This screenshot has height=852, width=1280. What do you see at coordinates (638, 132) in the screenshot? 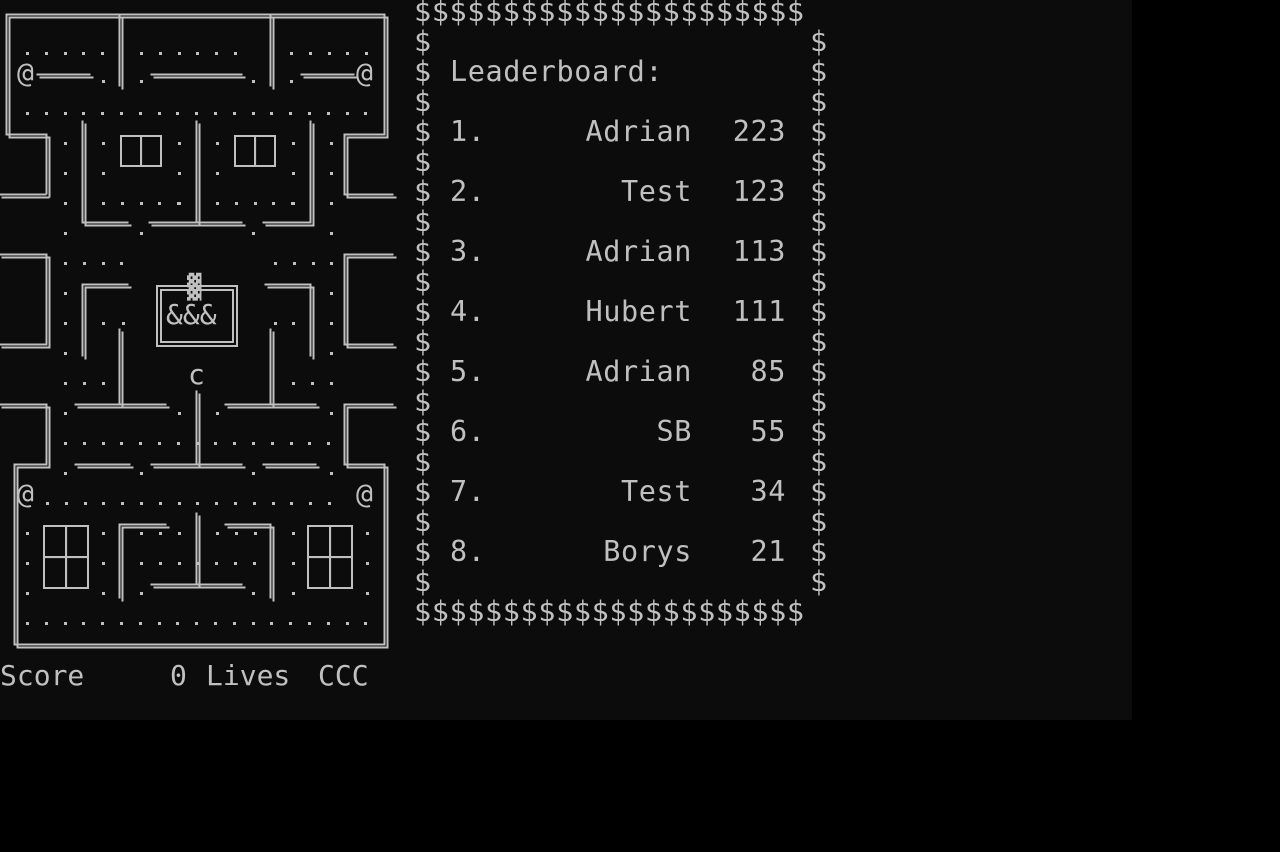
I see `leaderboard-name: Adrian` at bounding box center [638, 132].